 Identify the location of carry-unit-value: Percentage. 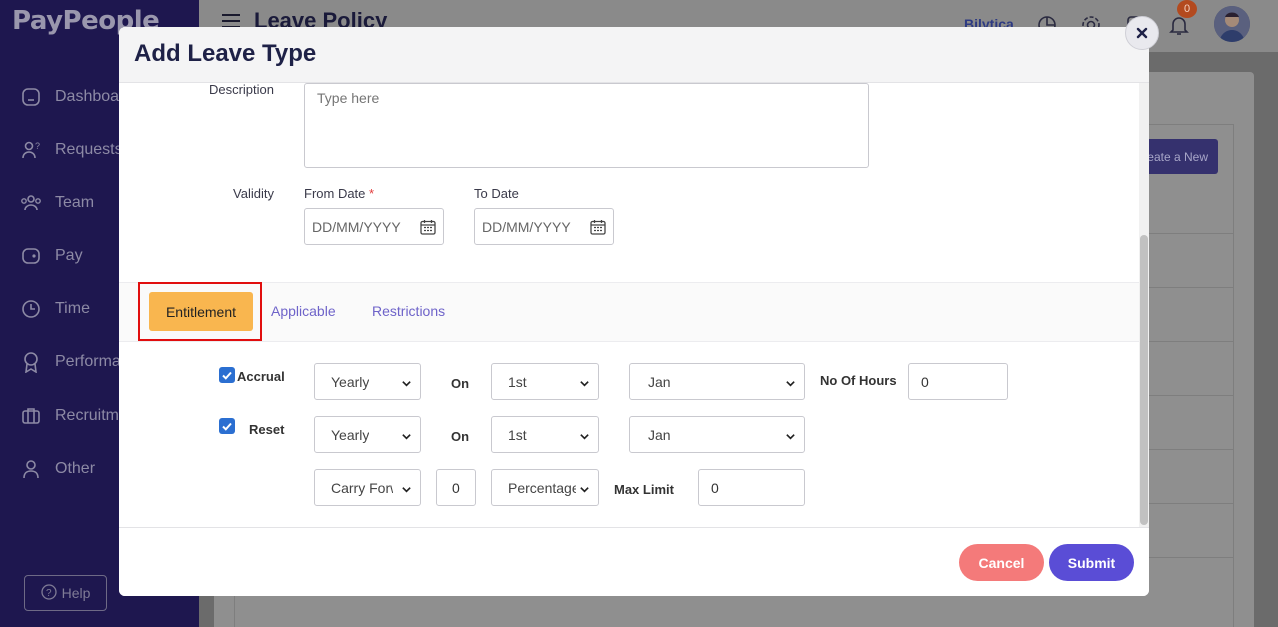
(542, 487).